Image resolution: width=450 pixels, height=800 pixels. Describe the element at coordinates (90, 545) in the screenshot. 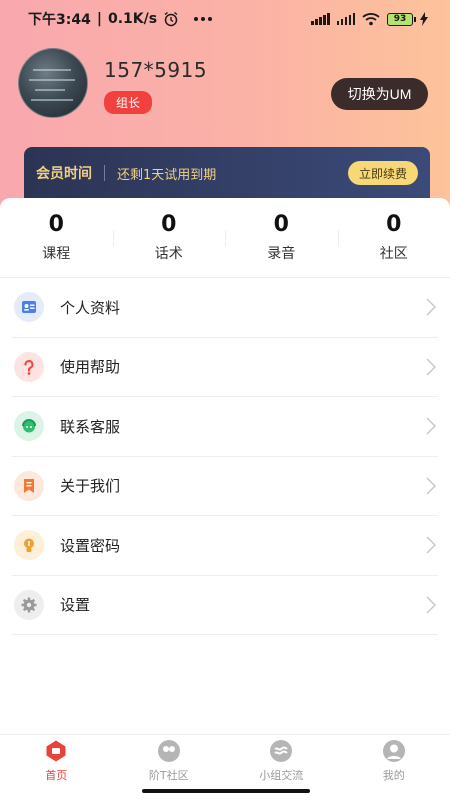

I see `menu-label: 设置密码` at that location.